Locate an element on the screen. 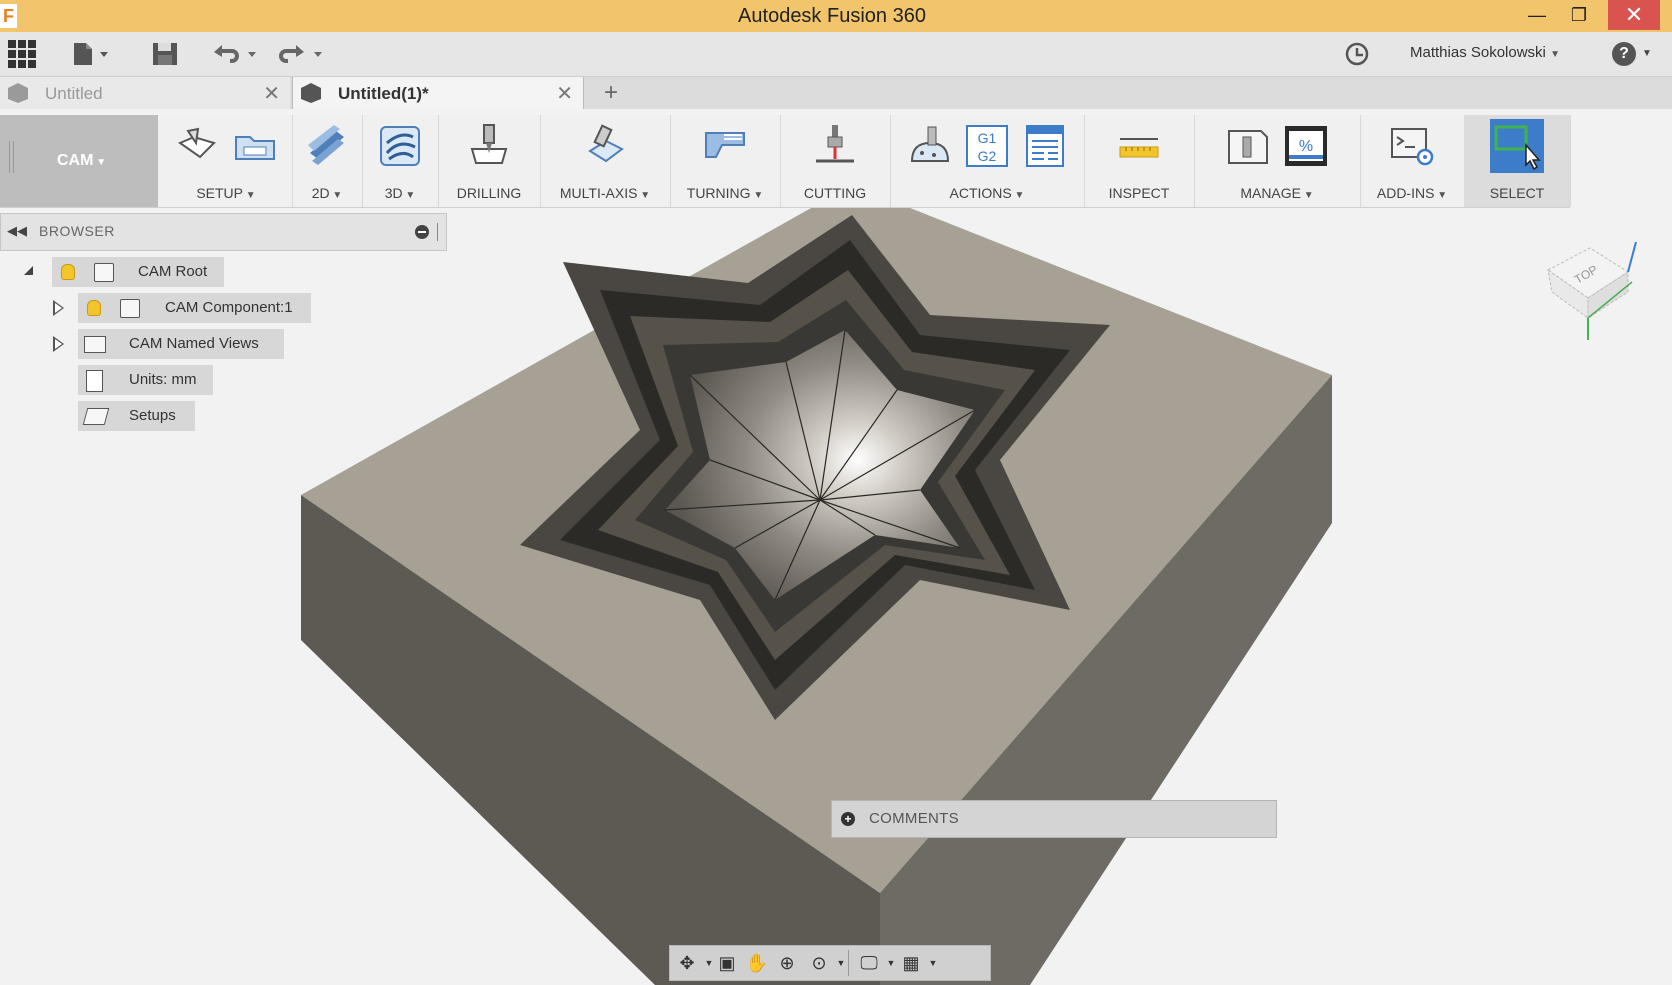  setup-sheet-icon is located at coordinates (255, 146).